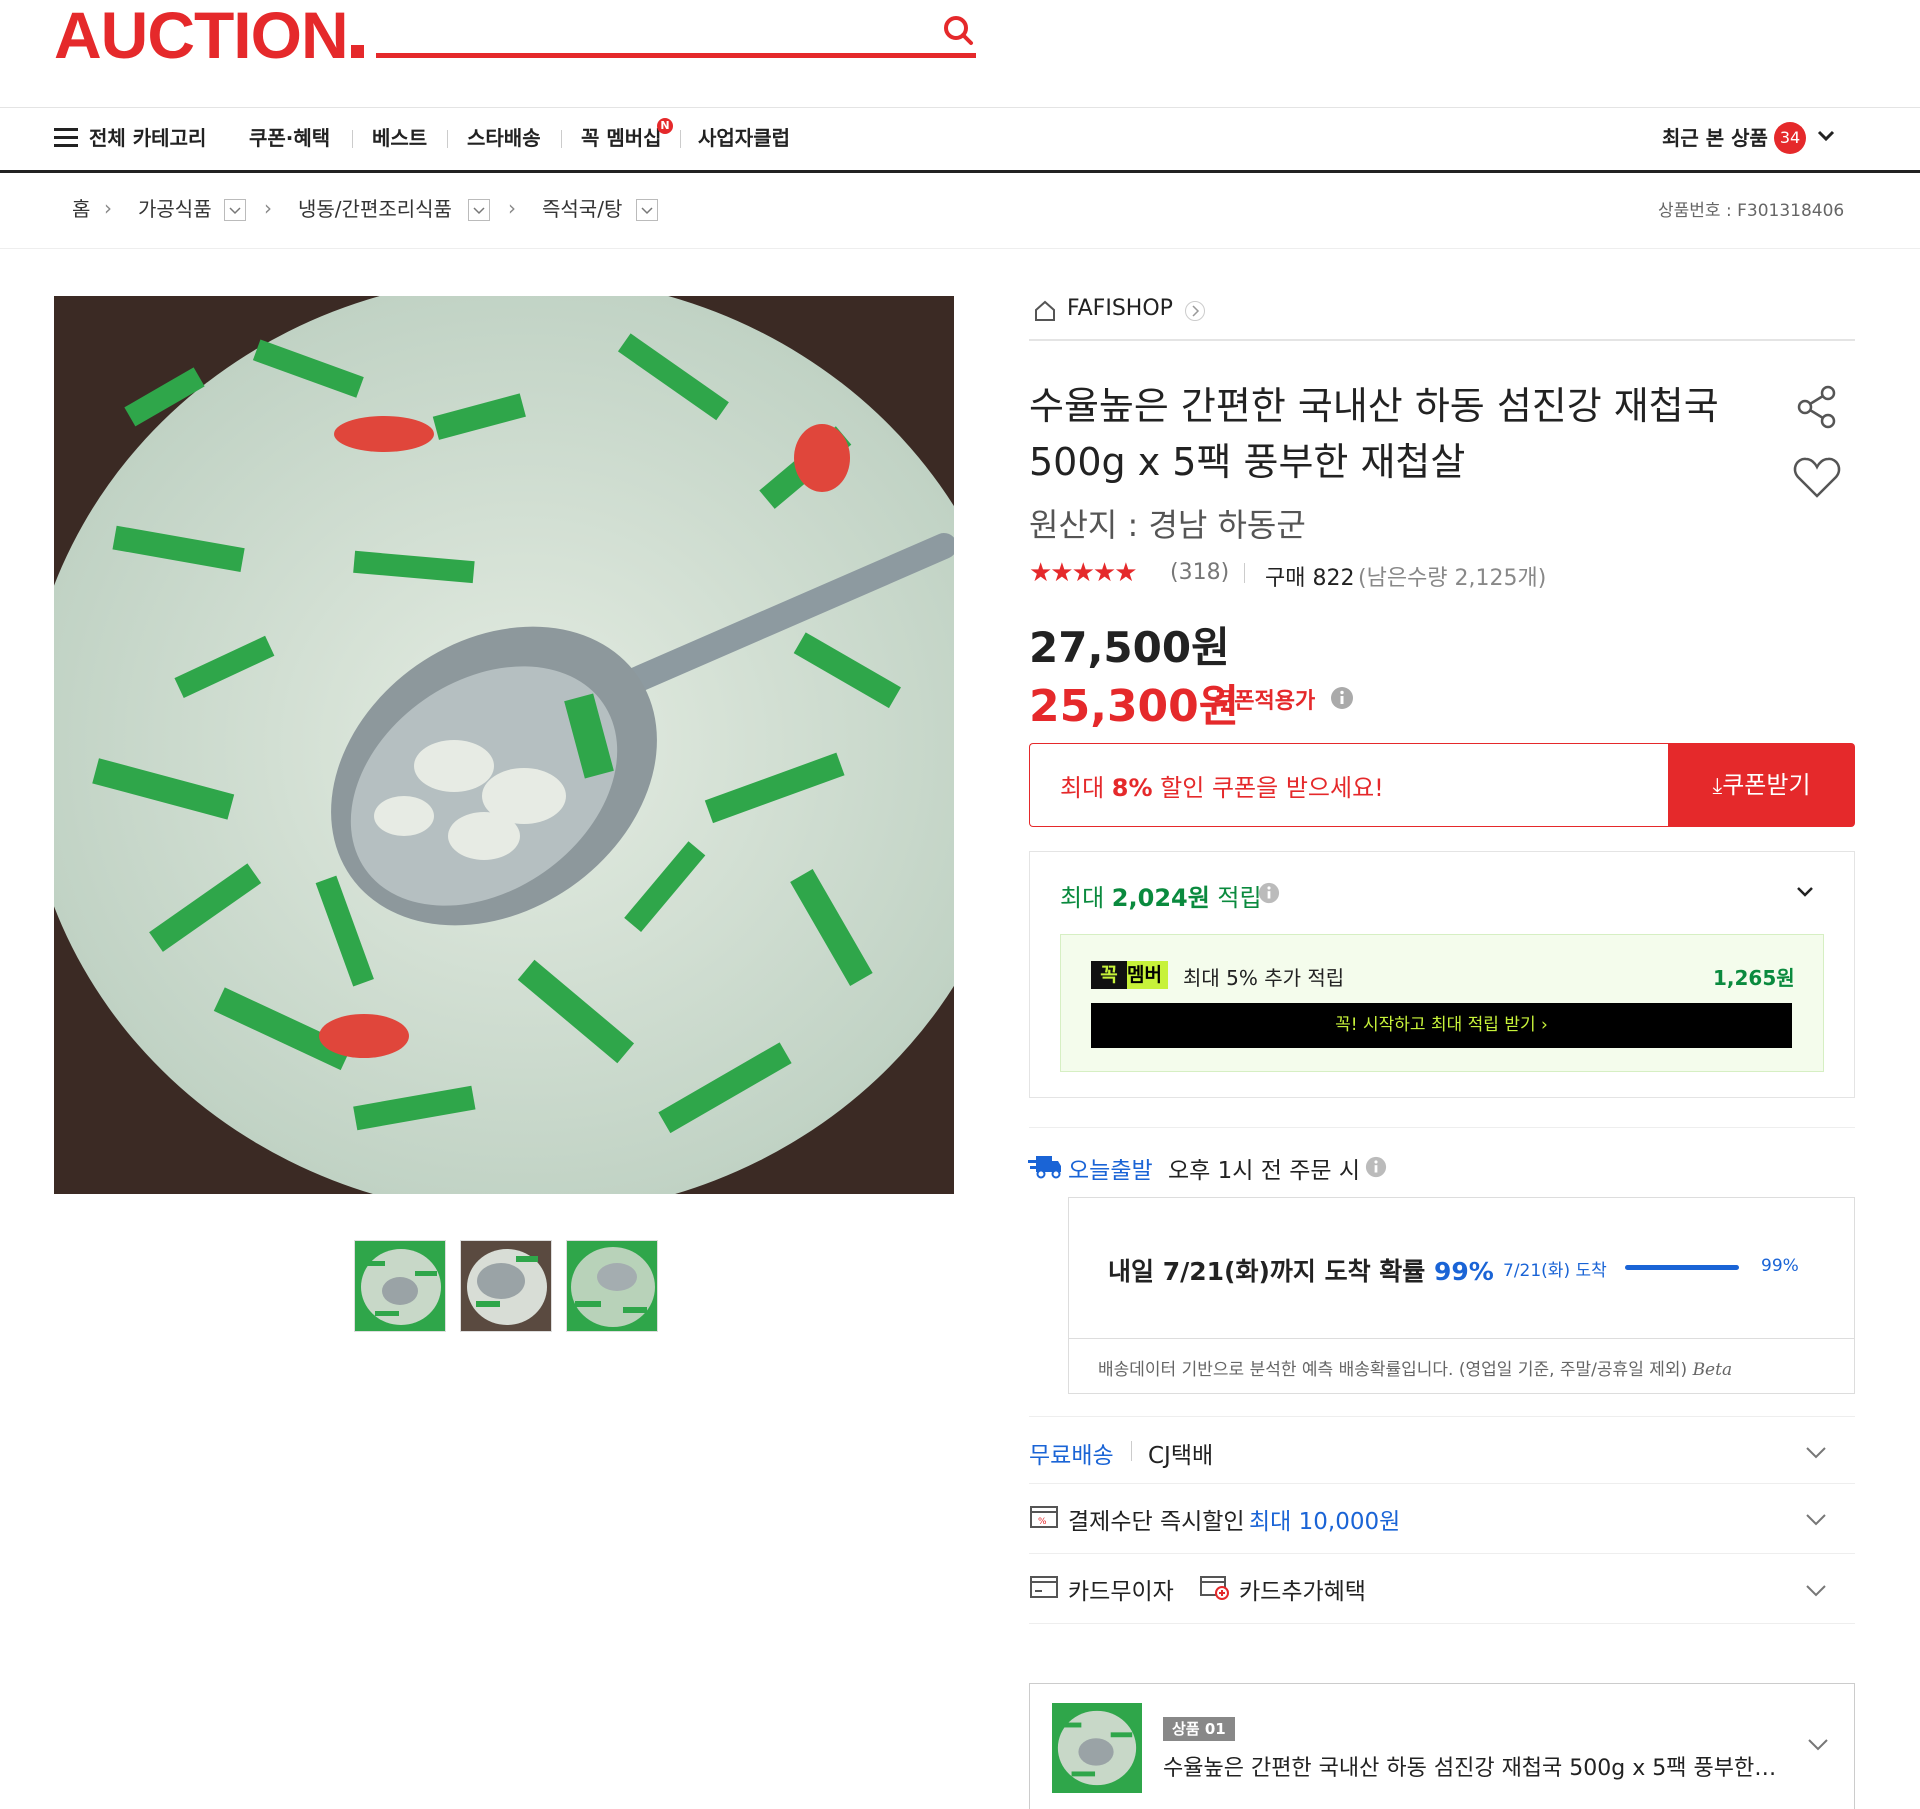 This screenshot has width=1920, height=1809. Describe the element at coordinates (1121, 1592) in the screenshot. I see `interest-free-label: 카드무이자` at that location.